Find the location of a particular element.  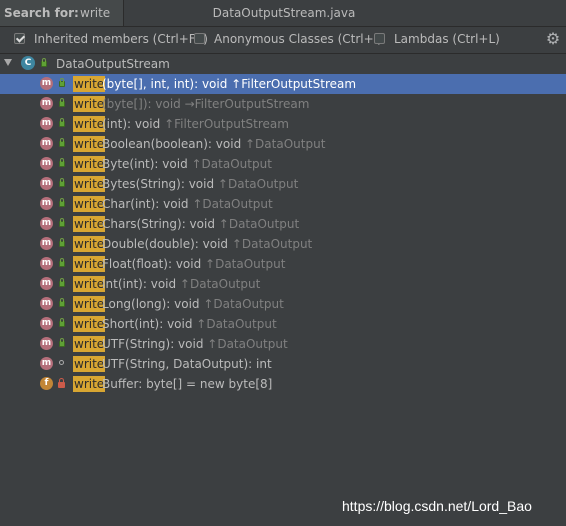

member-signature-text: UTF(String, DataOutput): int is located at coordinates (187, 364).